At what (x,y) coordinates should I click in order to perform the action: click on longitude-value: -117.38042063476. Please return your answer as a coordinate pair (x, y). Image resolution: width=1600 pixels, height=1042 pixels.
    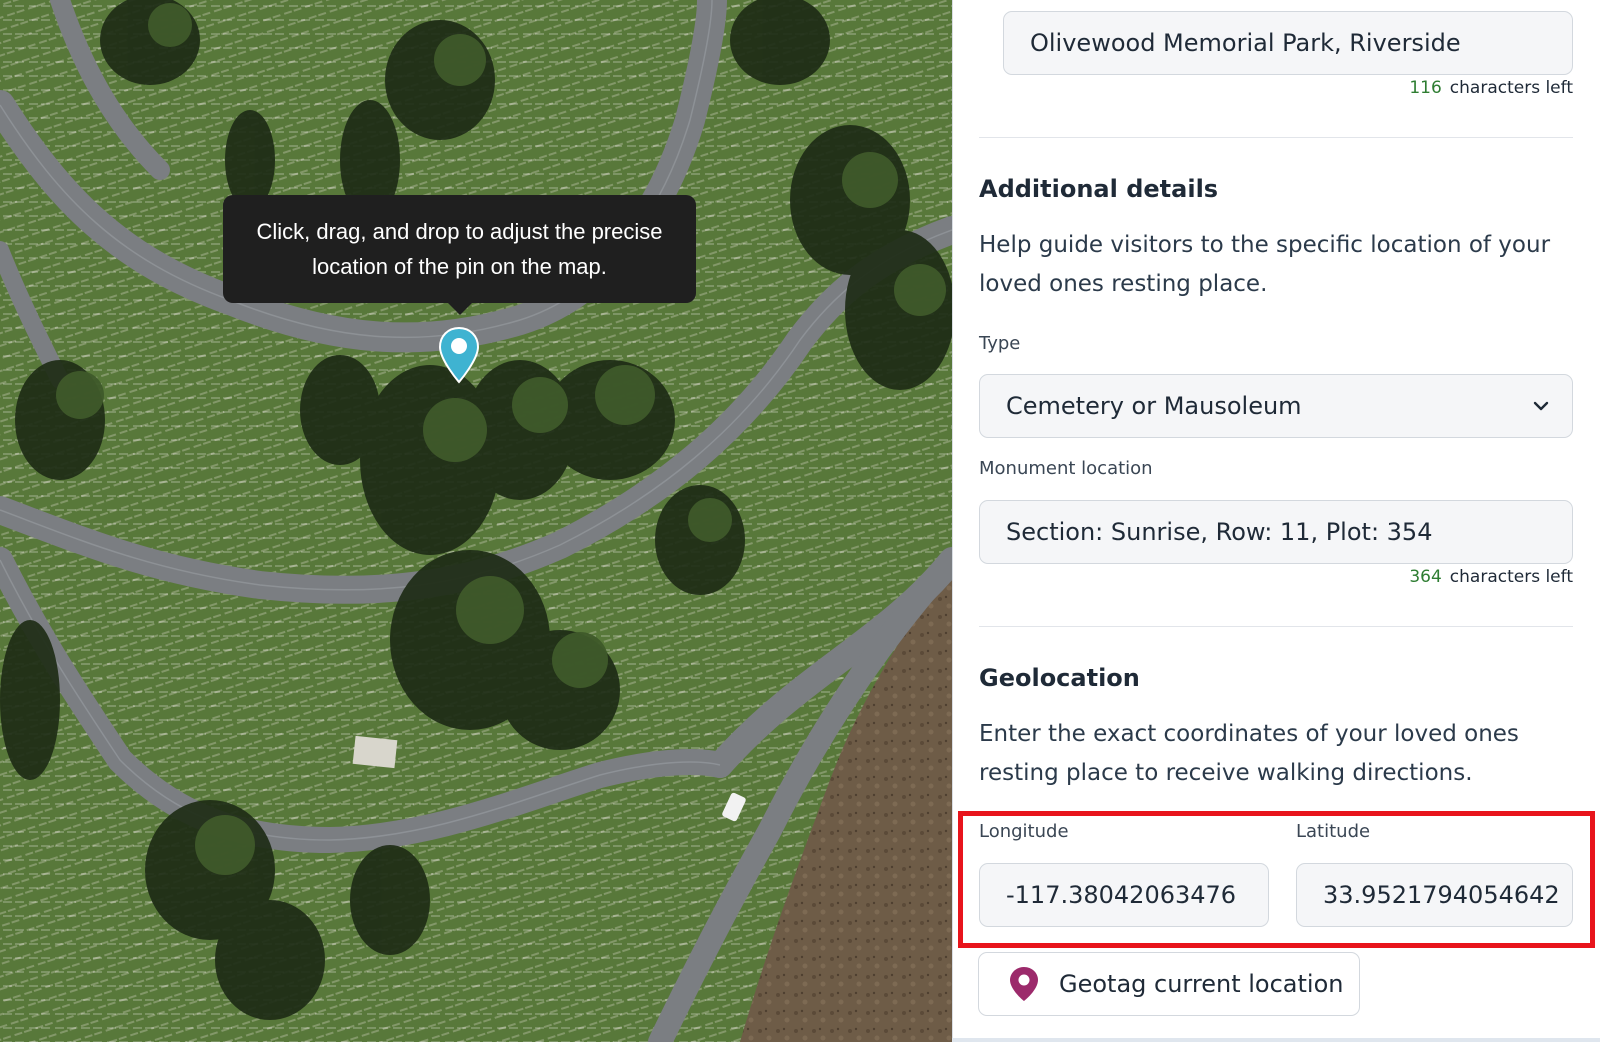
    Looking at the image, I should click on (1121, 895).